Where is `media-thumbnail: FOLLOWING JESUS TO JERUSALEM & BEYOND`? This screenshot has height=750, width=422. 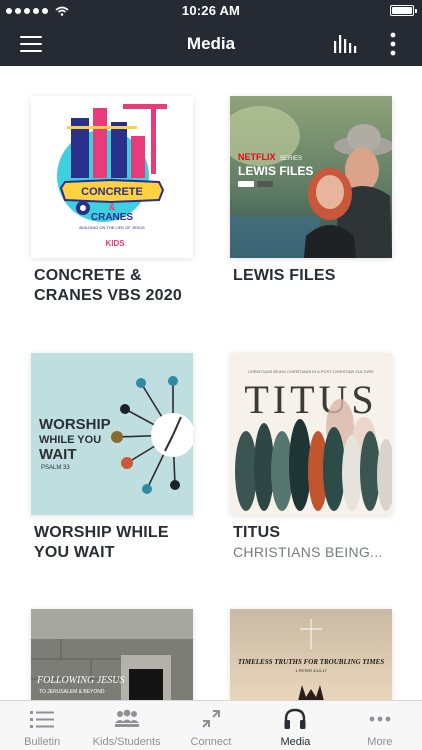 media-thumbnail: FOLLOWING JESUS TO JERUSALEM & BEYOND is located at coordinates (112, 654).